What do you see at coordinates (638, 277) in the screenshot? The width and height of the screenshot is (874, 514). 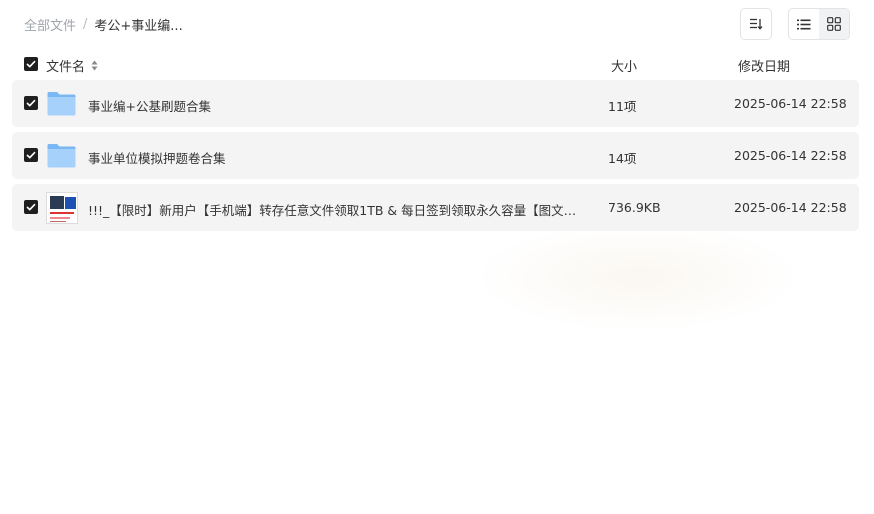 I see `hover-glow` at bounding box center [638, 277].